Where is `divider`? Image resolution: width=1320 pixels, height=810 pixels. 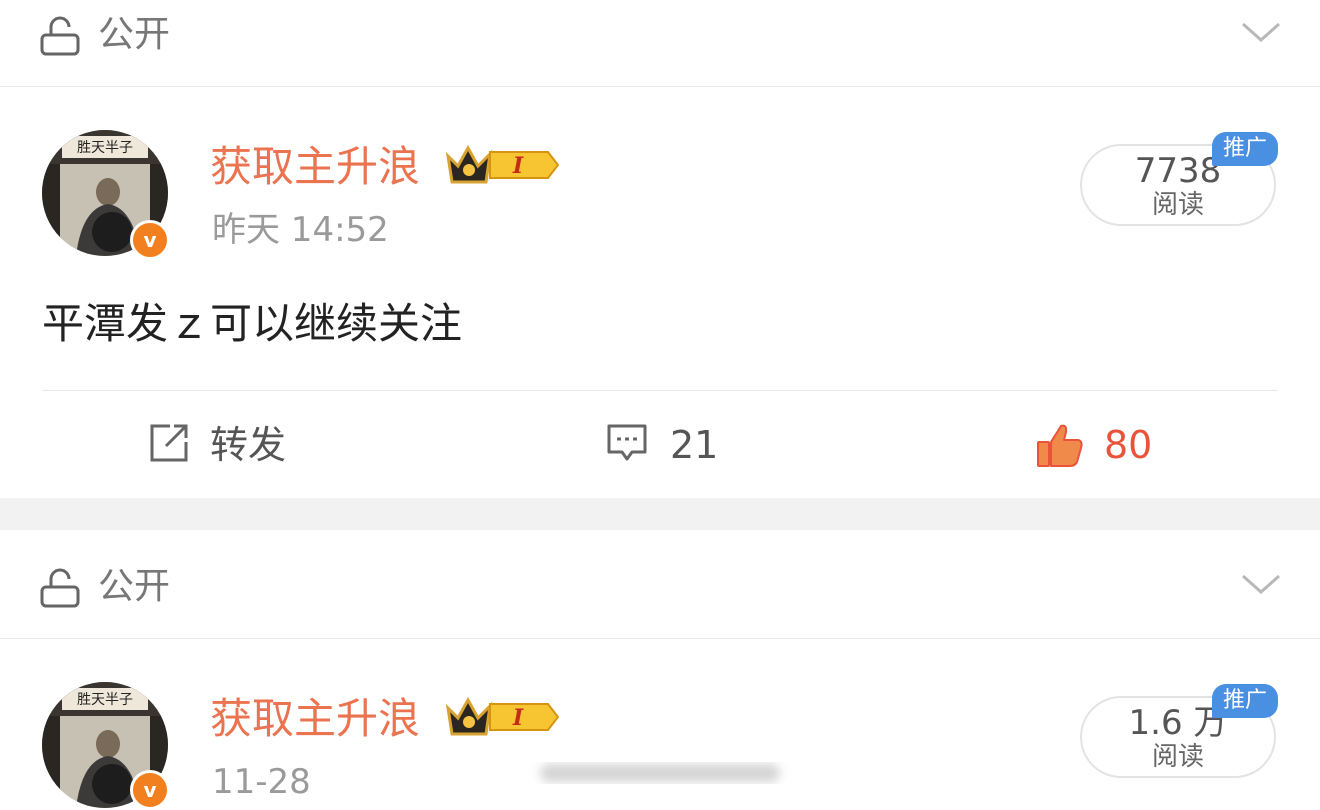
divider is located at coordinates (660, 390).